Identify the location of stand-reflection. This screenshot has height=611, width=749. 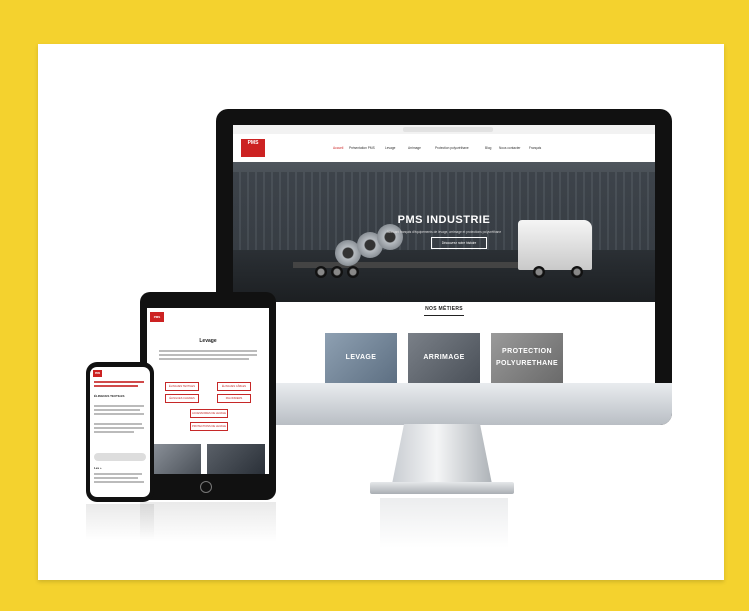
(444, 523).